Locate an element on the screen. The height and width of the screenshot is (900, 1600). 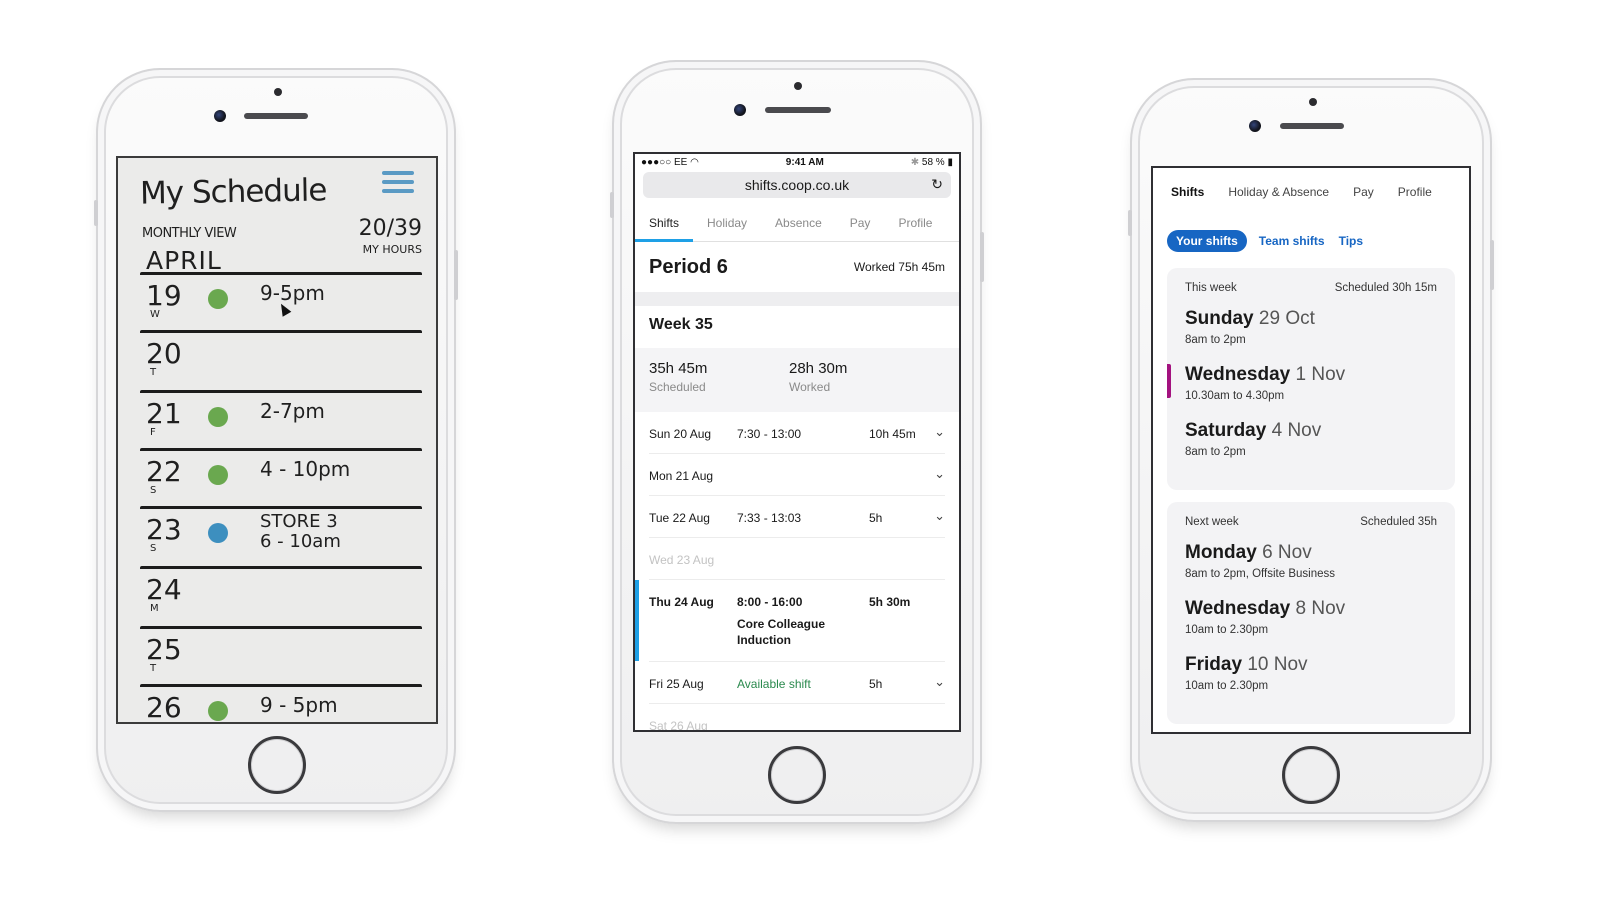
shift-weekday: Monday is located at coordinates (1221, 552).